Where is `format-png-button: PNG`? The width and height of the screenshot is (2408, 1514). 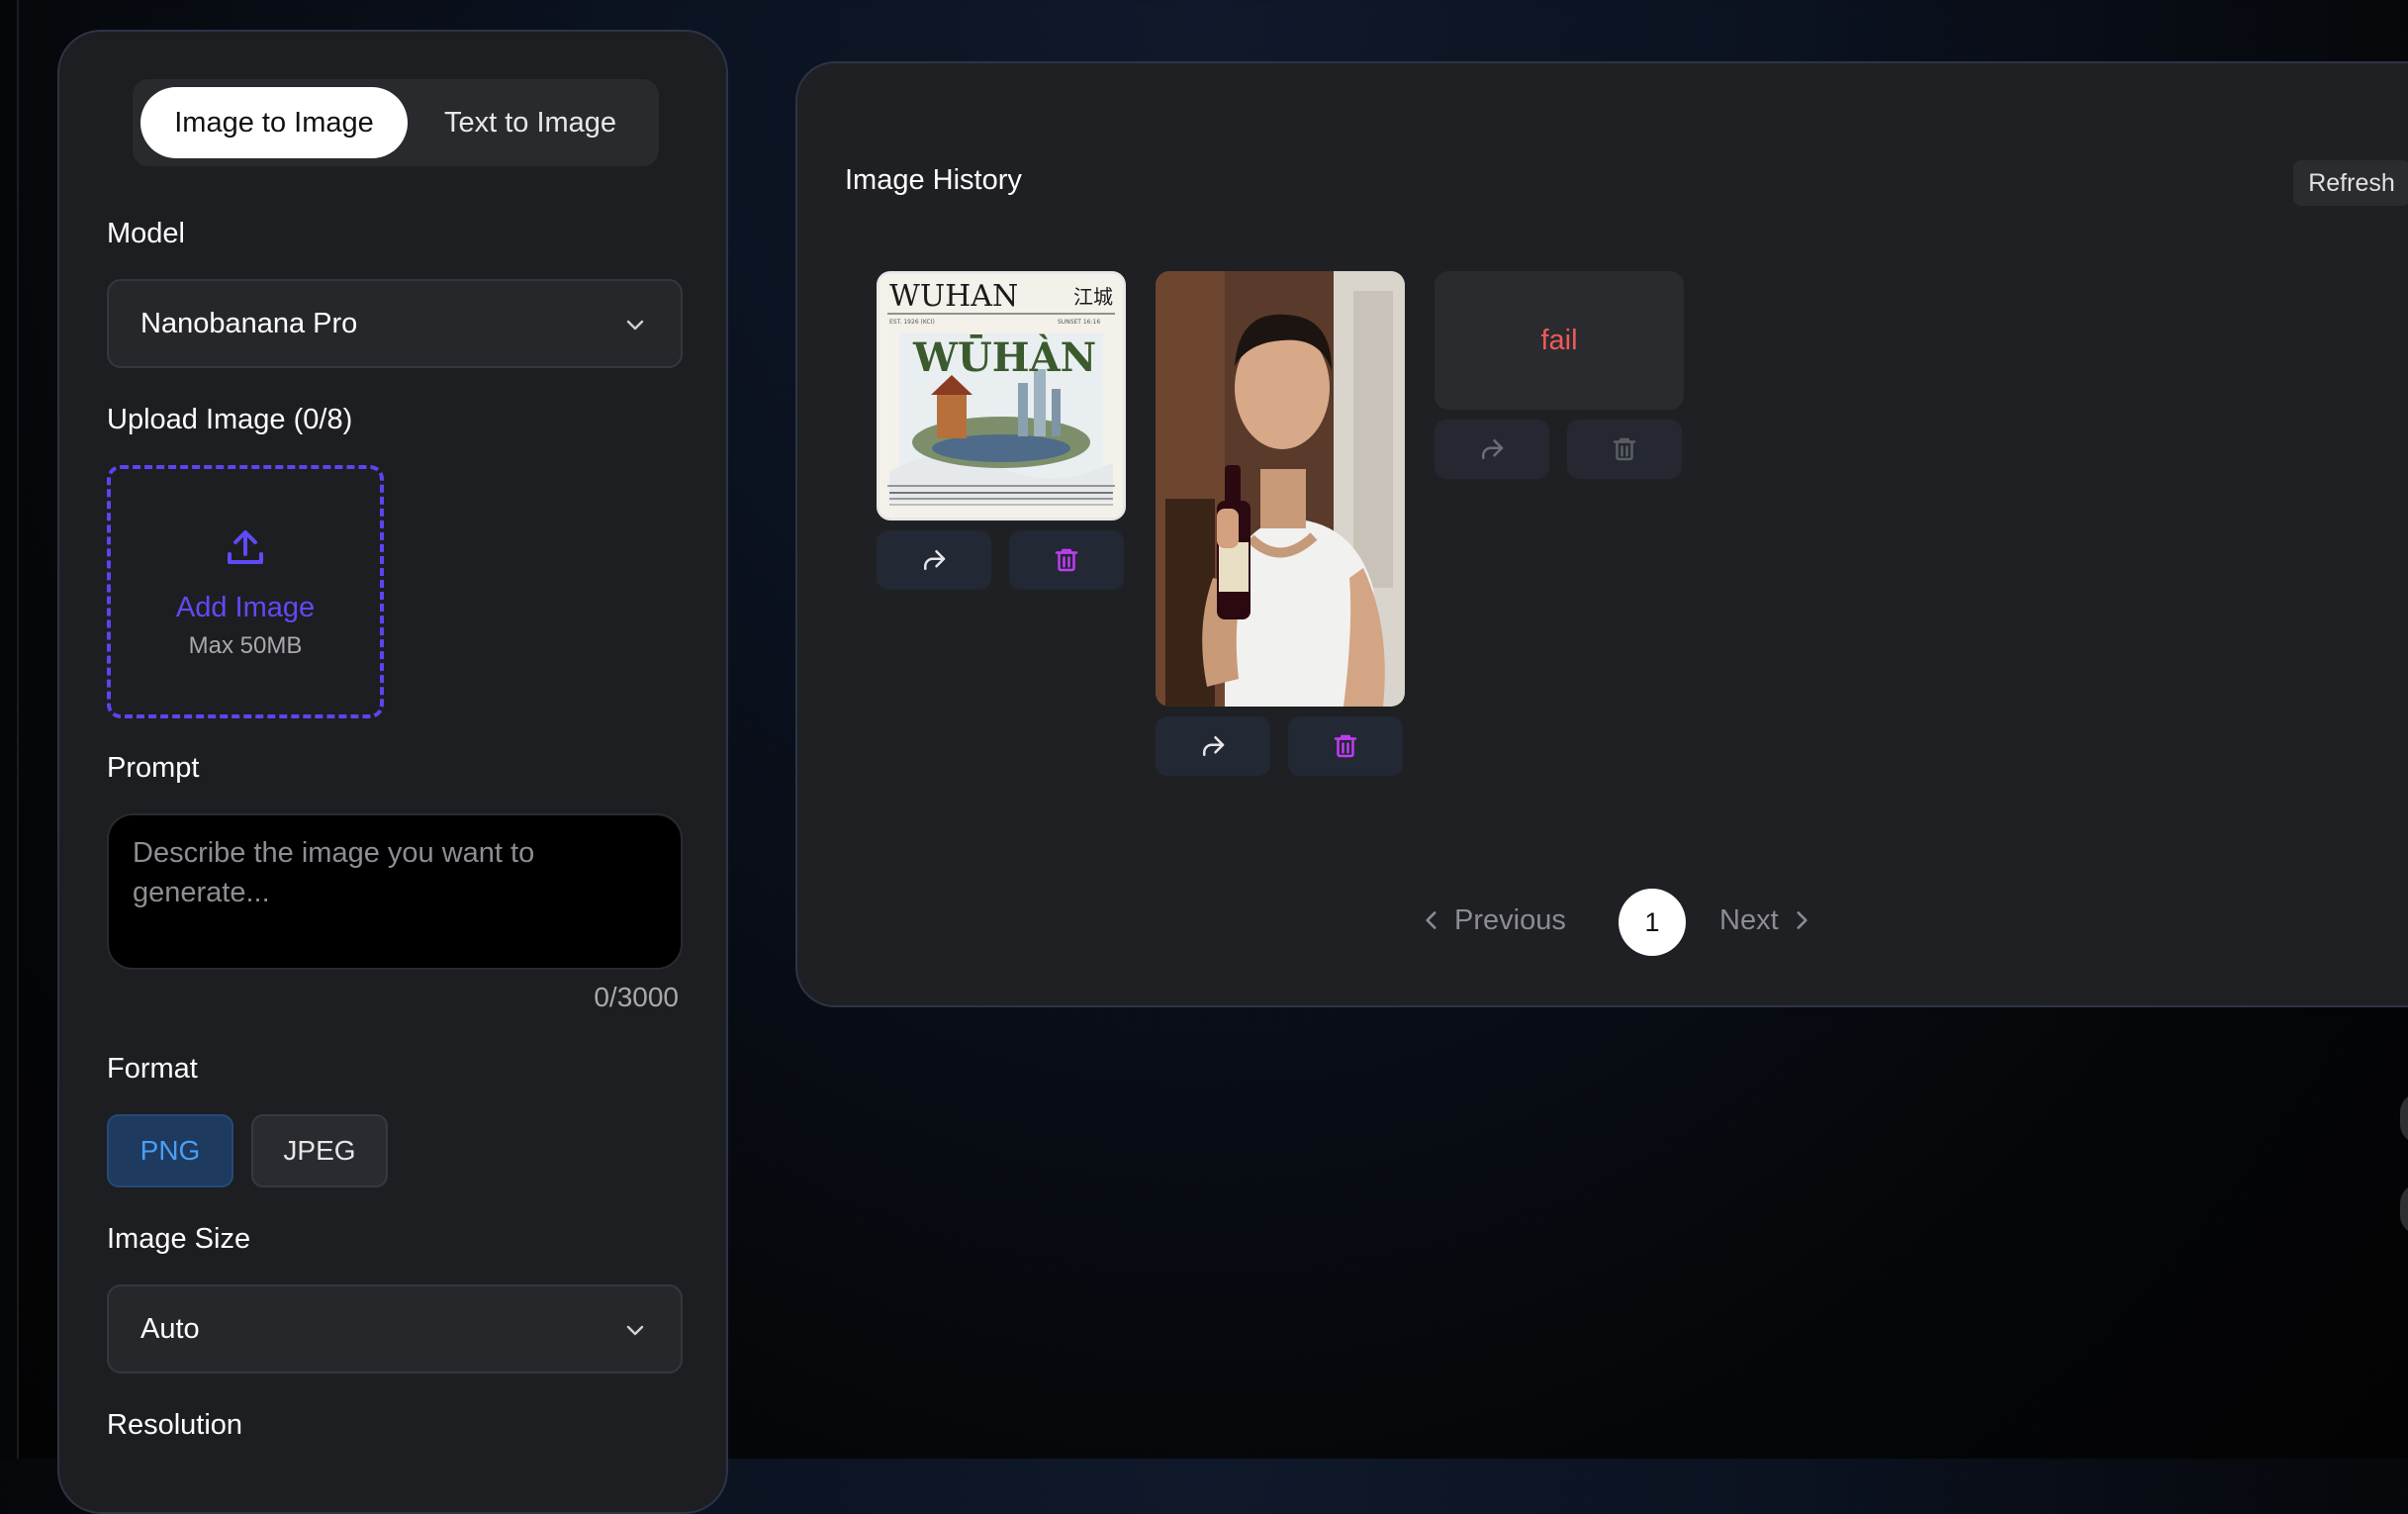 format-png-button: PNG is located at coordinates (170, 1150).